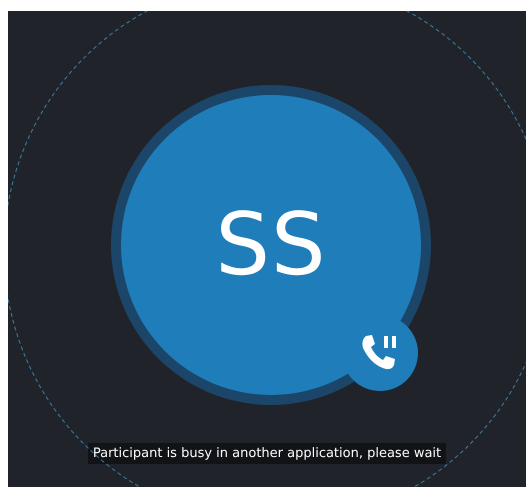 The width and height of the screenshot is (526, 487). I want to click on status-message: Participant is busy in another application, please wait, so click(267, 453).